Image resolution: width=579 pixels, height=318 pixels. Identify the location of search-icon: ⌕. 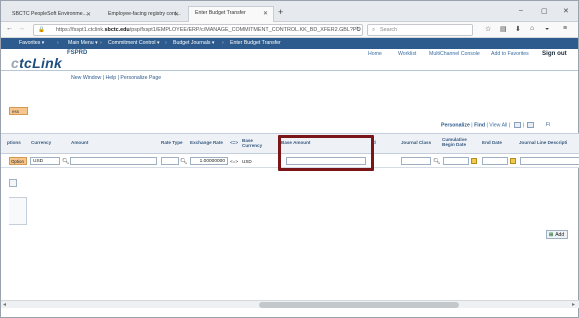
(374, 30).